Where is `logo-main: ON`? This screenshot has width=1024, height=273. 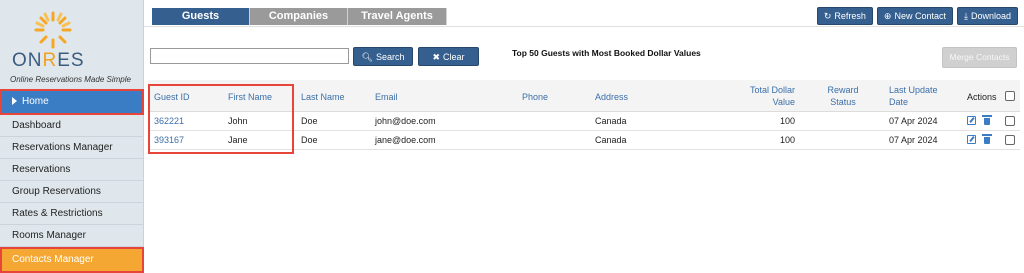 logo-main: ON is located at coordinates (27, 60).